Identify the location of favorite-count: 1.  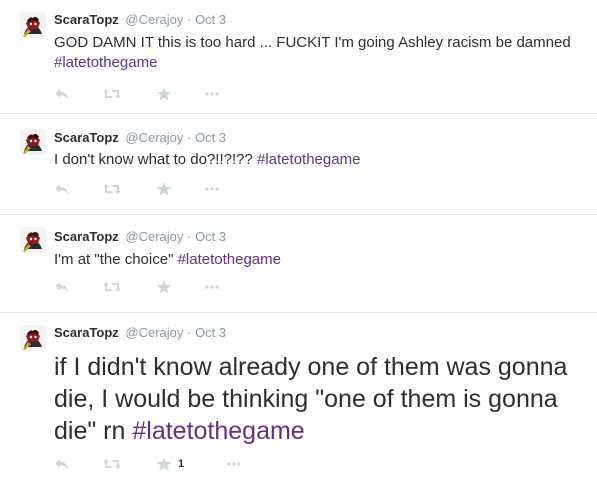
(181, 464).